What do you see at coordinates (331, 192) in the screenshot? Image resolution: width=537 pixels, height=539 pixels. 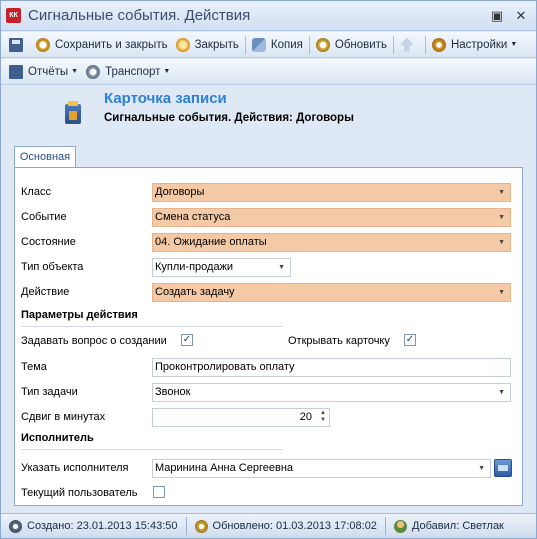 I see `class-select: Договоры ▼` at bounding box center [331, 192].